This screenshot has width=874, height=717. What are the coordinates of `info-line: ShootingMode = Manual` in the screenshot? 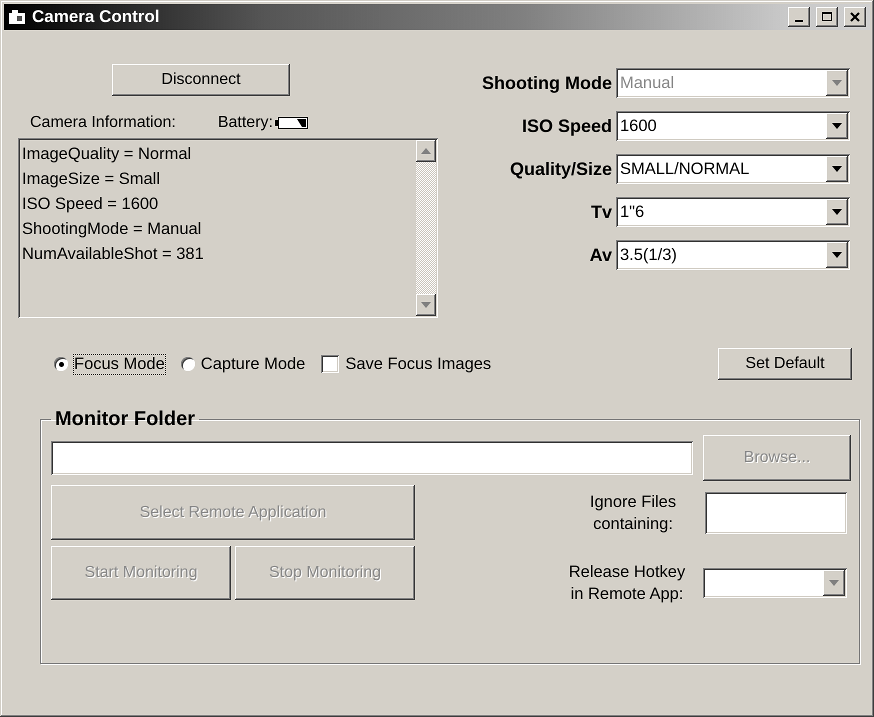 It's located at (112, 229).